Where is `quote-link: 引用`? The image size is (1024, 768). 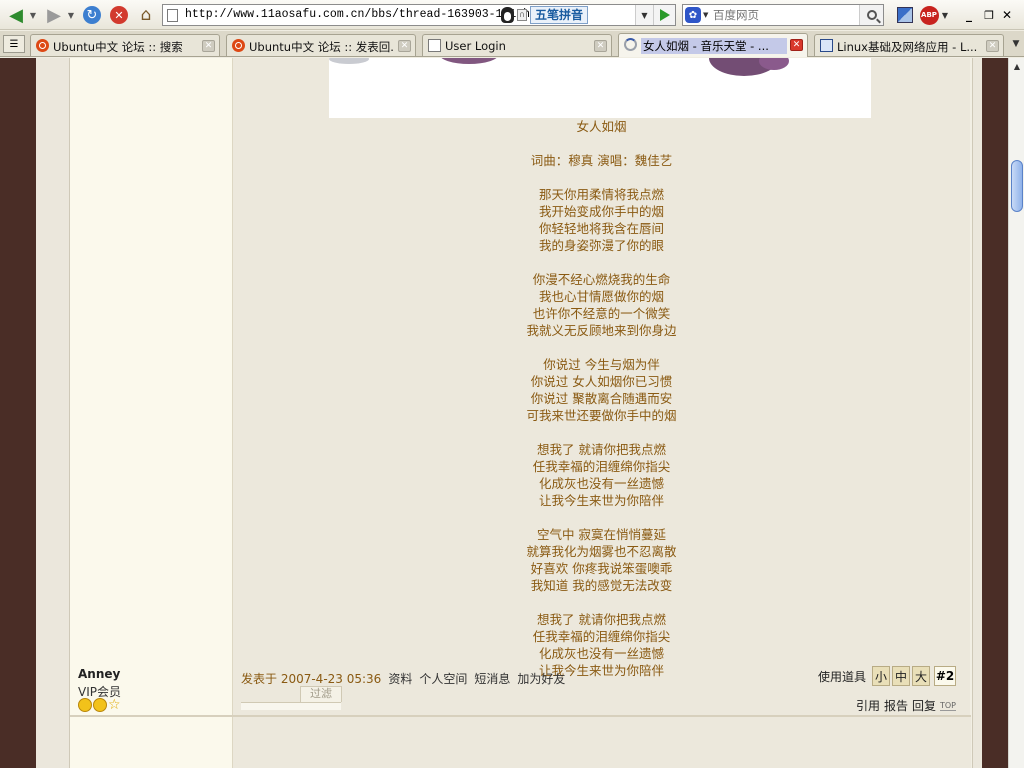
quote-link: 引用 is located at coordinates (868, 705).